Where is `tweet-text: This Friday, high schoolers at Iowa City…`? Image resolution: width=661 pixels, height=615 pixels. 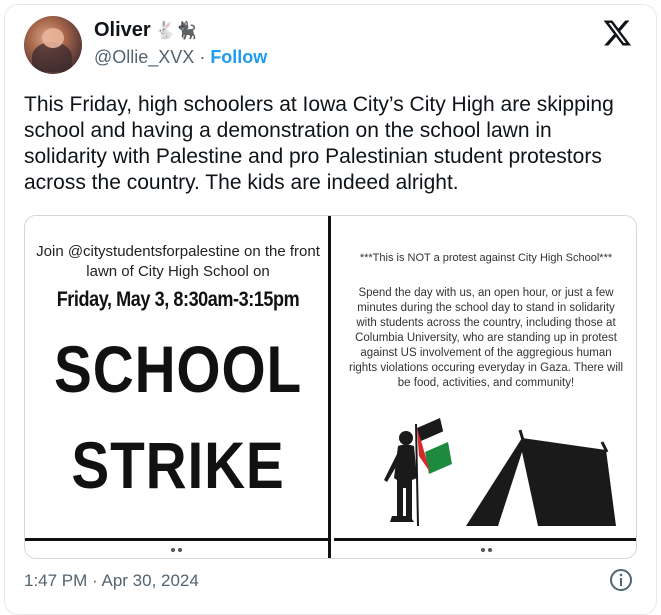
tweet-text: This Friday, high schoolers at Iowa City… is located at coordinates (319, 143).